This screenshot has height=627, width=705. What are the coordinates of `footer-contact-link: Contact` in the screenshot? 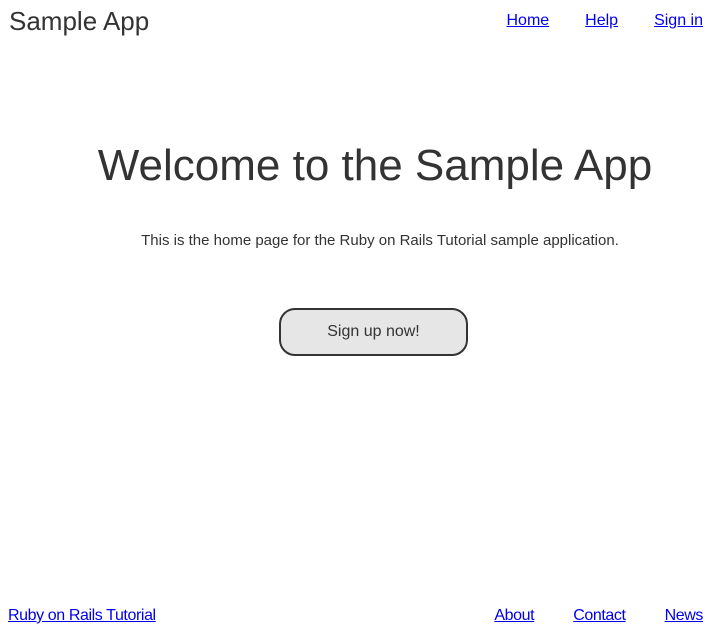 It's located at (599, 616).